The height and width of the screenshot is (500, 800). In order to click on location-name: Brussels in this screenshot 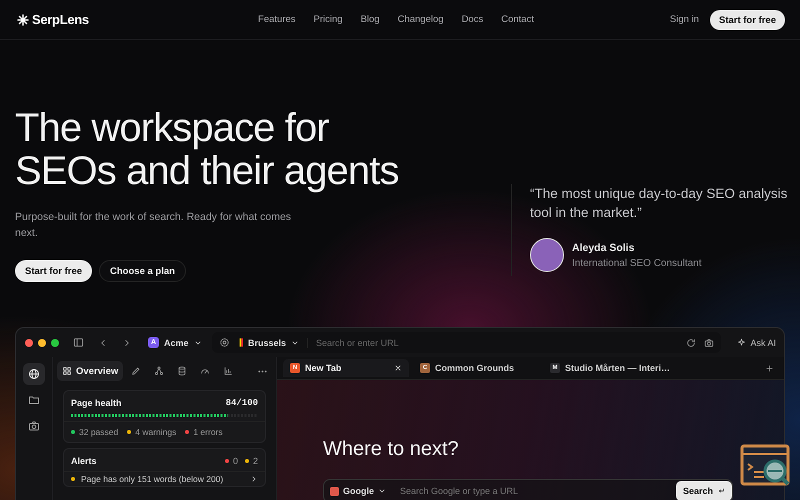, I will do `click(267, 343)`.